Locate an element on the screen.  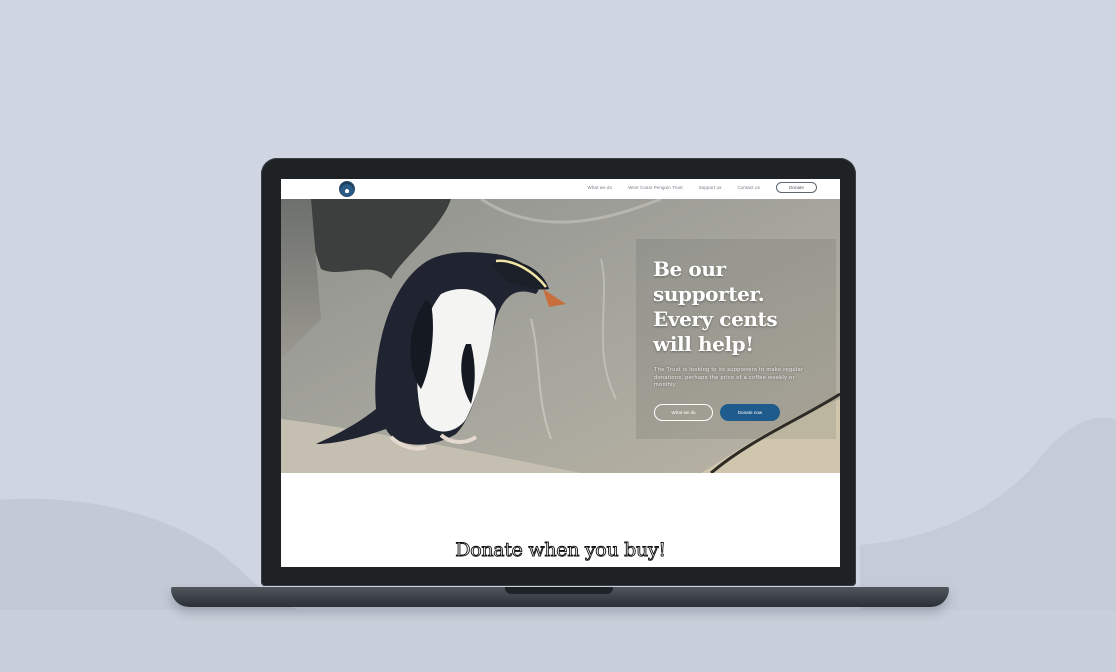
hero-title: Be our supporter. Every cents will help! is located at coordinates (738, 307).